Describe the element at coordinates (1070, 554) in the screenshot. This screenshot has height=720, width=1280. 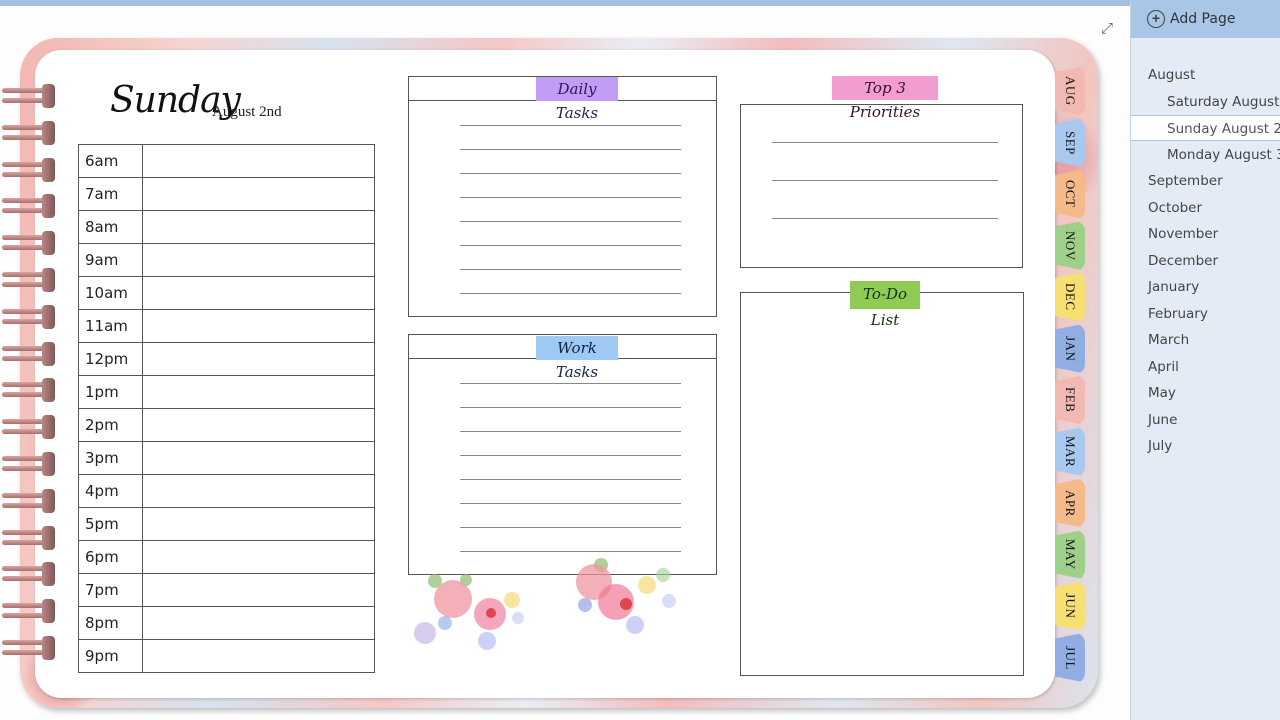
I see `month-tab-may: MAY` at that location.